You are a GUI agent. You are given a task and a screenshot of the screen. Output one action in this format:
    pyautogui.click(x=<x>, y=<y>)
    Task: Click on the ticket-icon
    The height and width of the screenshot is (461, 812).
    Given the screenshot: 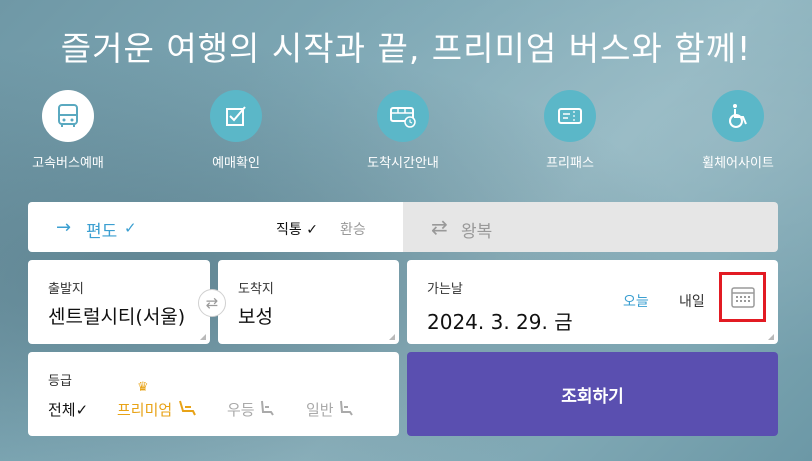 What is the action you would take?
    pyautogui.click(x=570, y=116)
    